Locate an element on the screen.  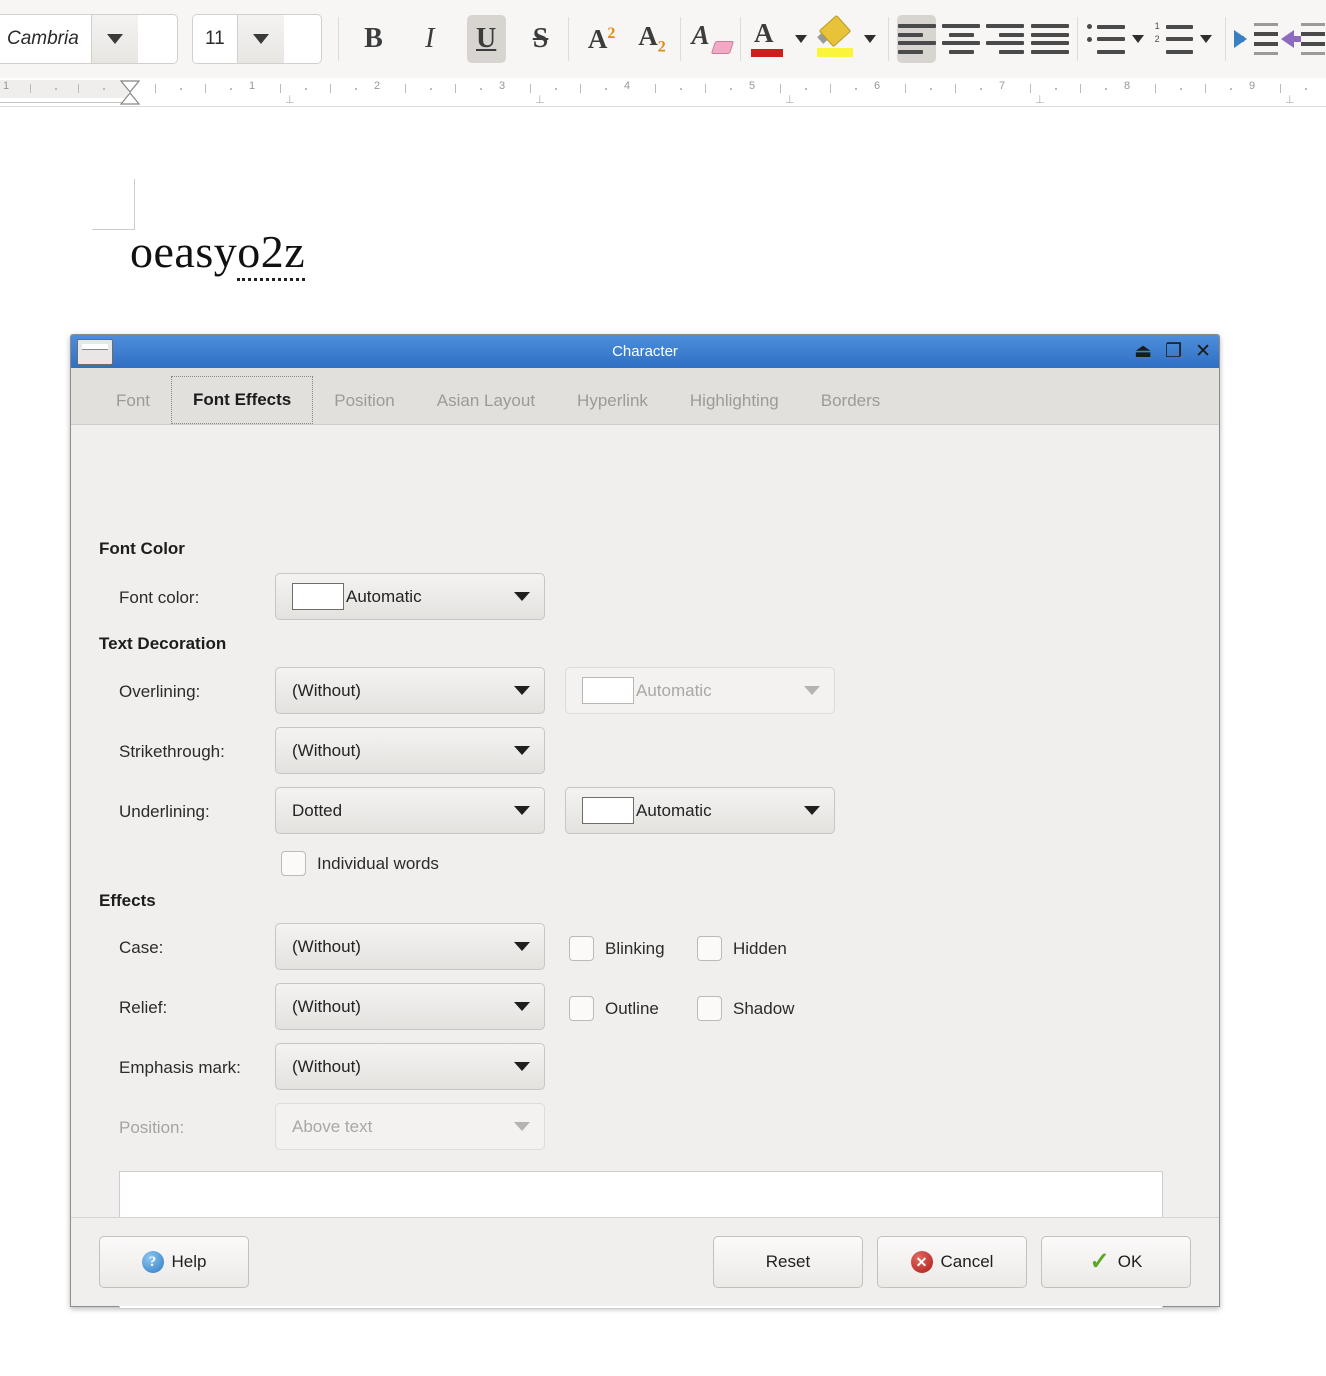
font-size-combo: 11 is located at coordinates (257, 39).